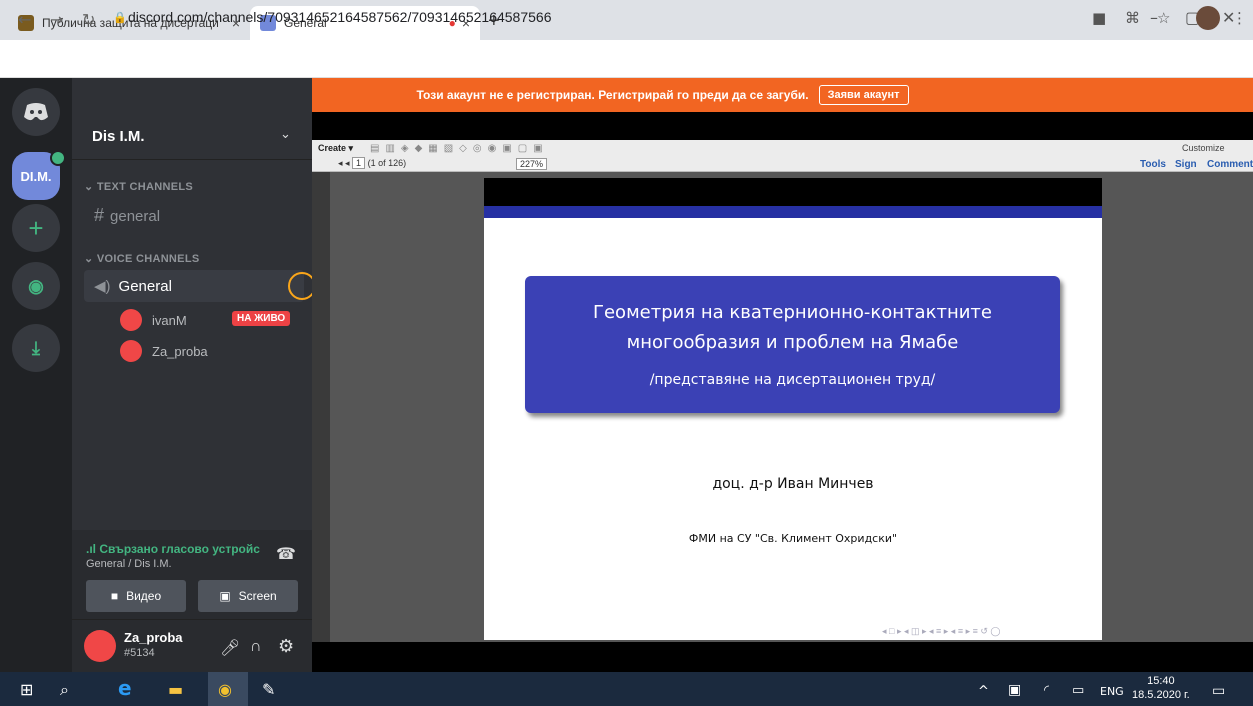  Describe the element at coordinates (93, 549) in the screenshot. I see `signal-icon: .ıl` at that location.